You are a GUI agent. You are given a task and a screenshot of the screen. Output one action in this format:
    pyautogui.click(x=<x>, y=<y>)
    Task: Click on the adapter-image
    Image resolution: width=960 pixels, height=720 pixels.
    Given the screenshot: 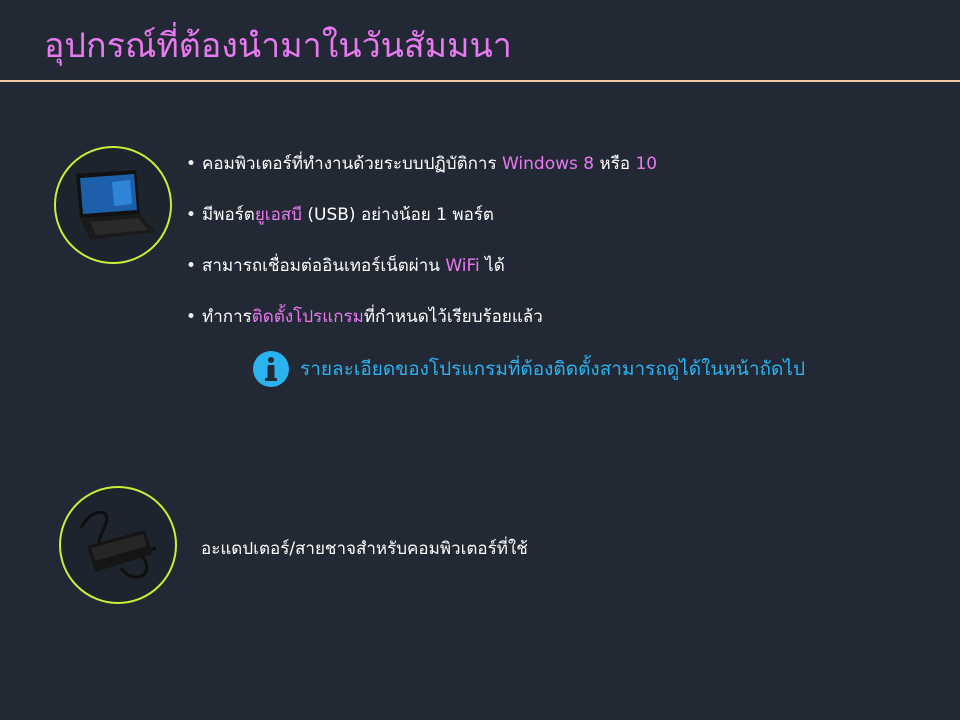 What is the action you would take?
    pyautogui.click(x=118, y=545)
    